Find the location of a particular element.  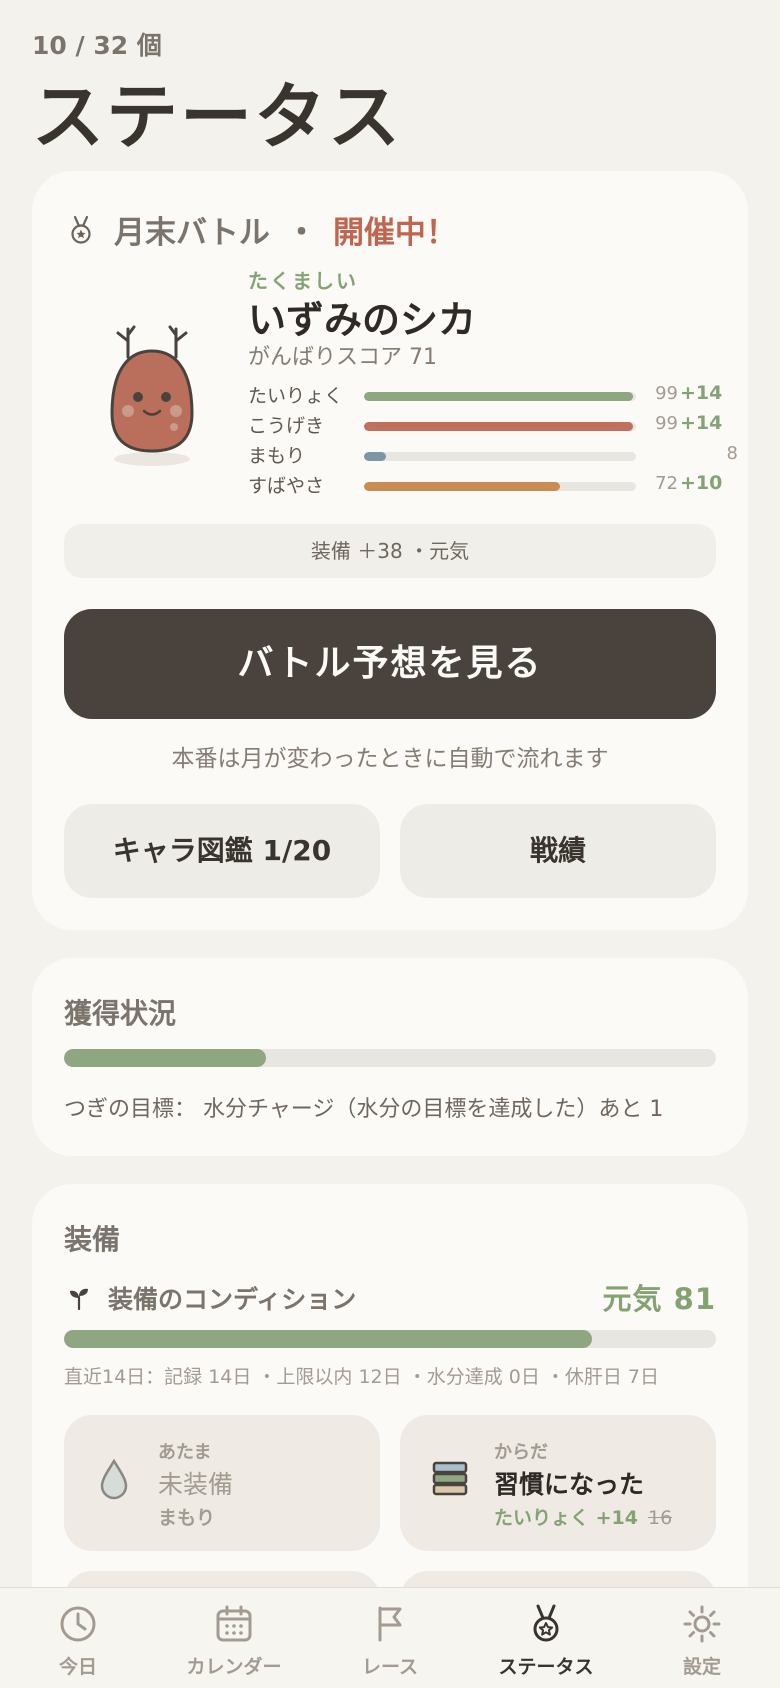

tab-race: レース is located at coordinates (390, 1638).